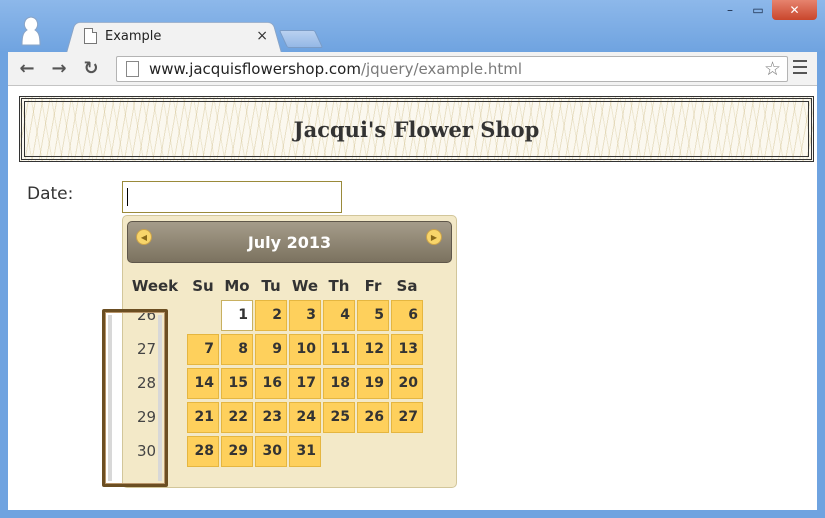  Describe the element at coordinates (373, 383) in the screenshot. I see `calendar-day: 19` at that location.